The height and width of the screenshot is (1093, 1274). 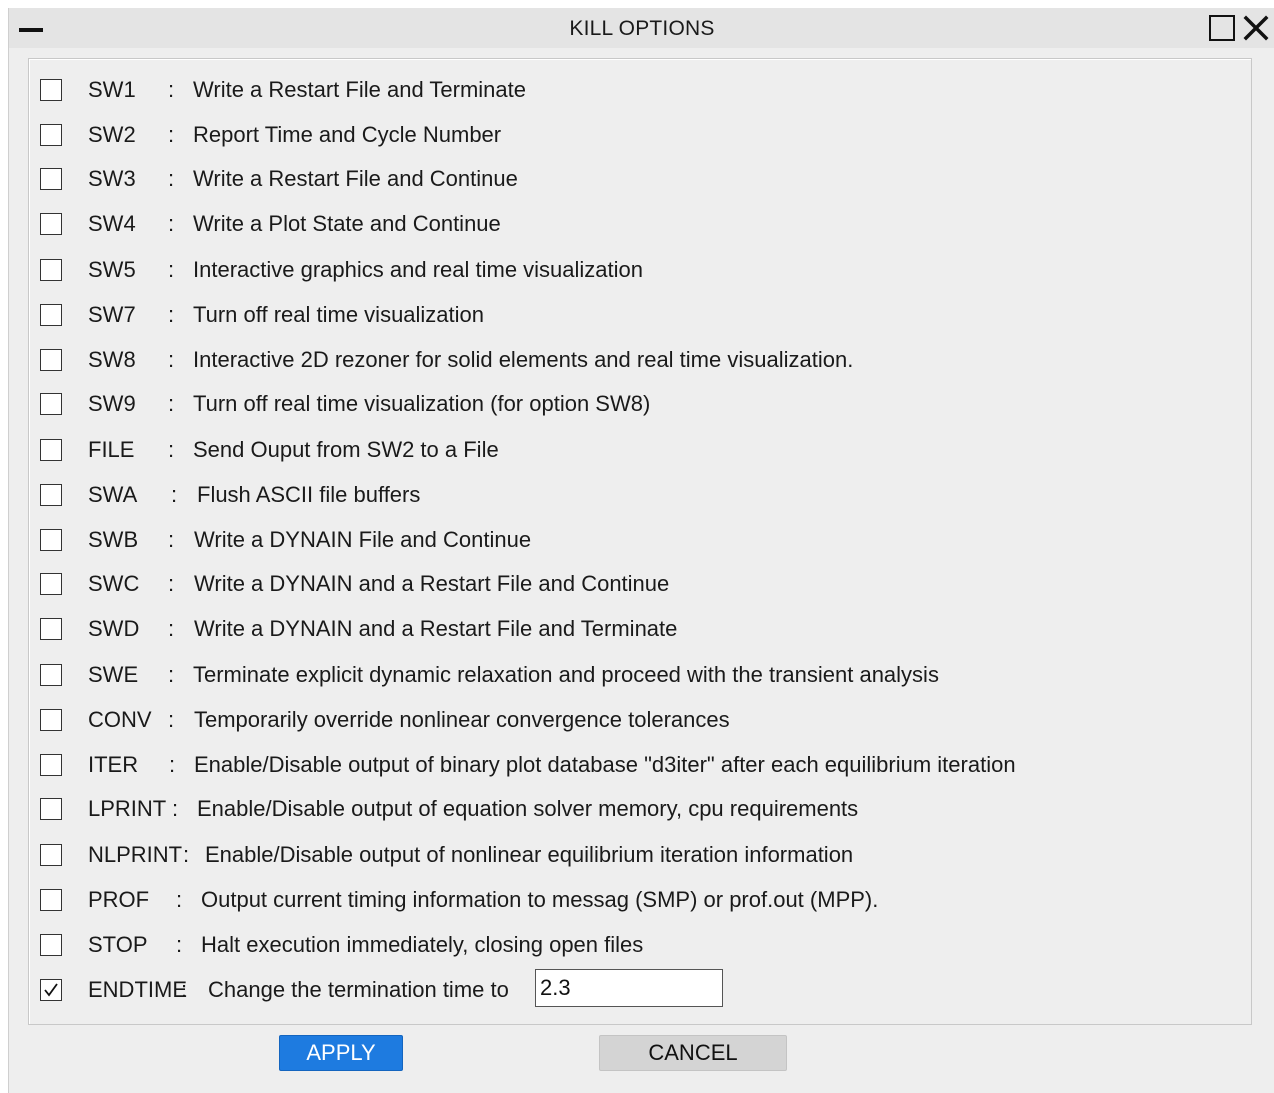 What do you see at coordinates (1222, 28) in the screenshot?
I see `maximize-icon` at bounding box center [1222, 28].